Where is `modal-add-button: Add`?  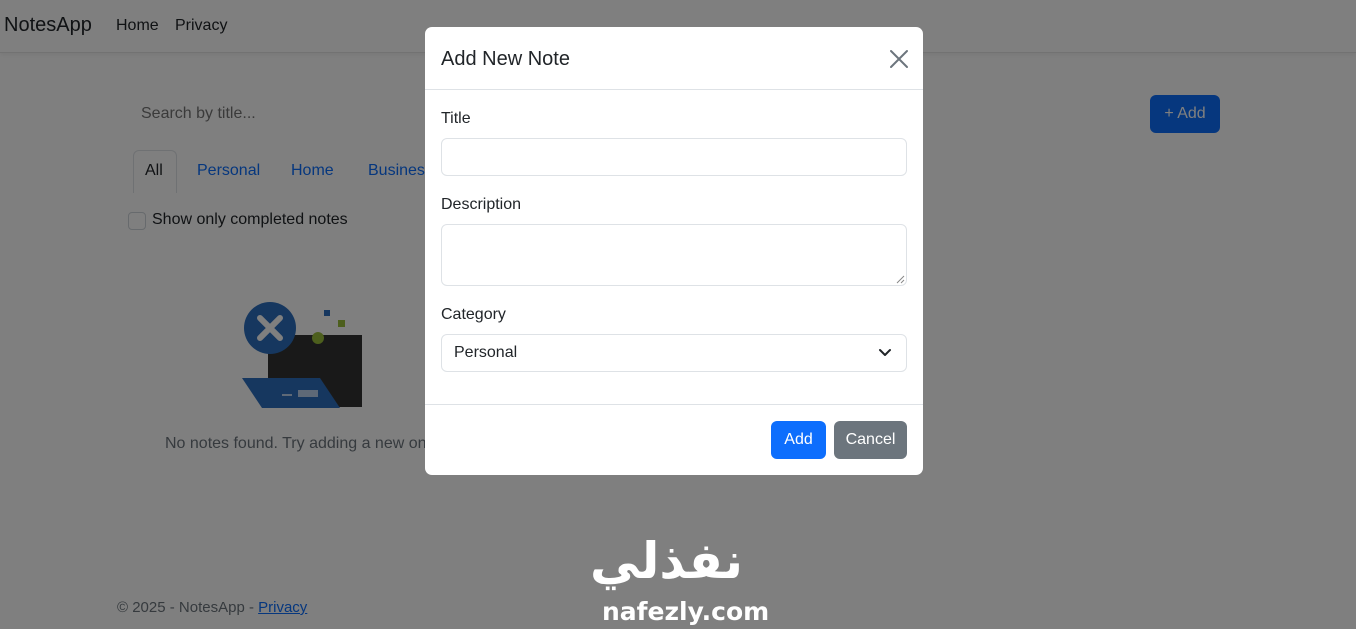 modal-add-button: Add is located at coordinates (798, 440).